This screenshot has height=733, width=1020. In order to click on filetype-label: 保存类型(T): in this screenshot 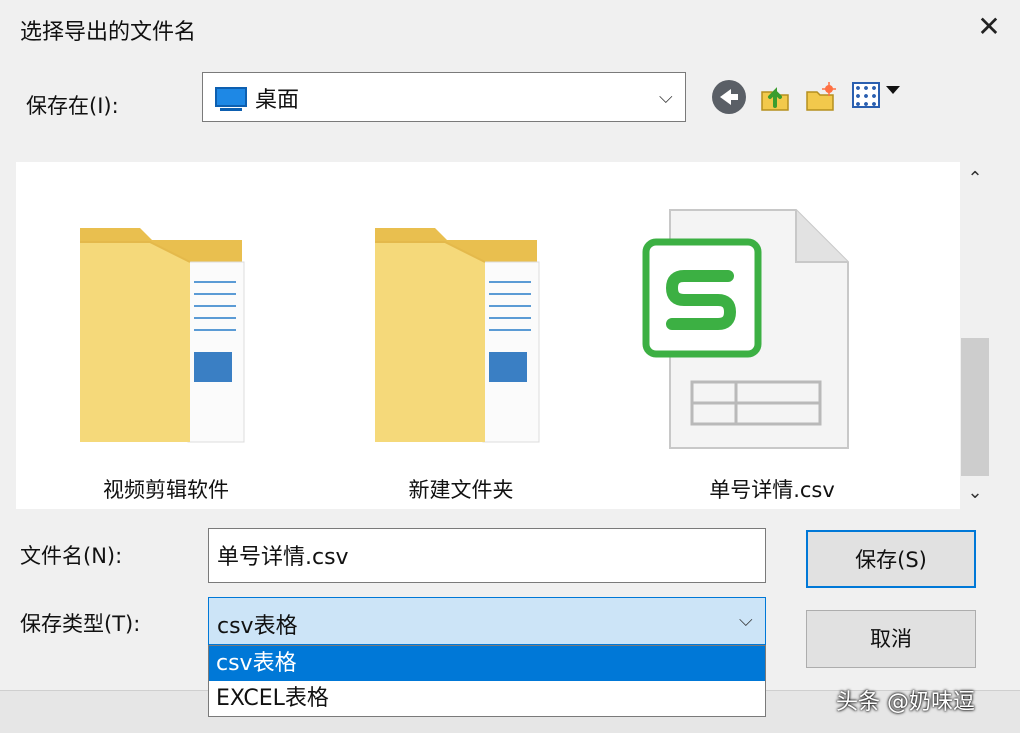, I will do `click(80, 624)`.